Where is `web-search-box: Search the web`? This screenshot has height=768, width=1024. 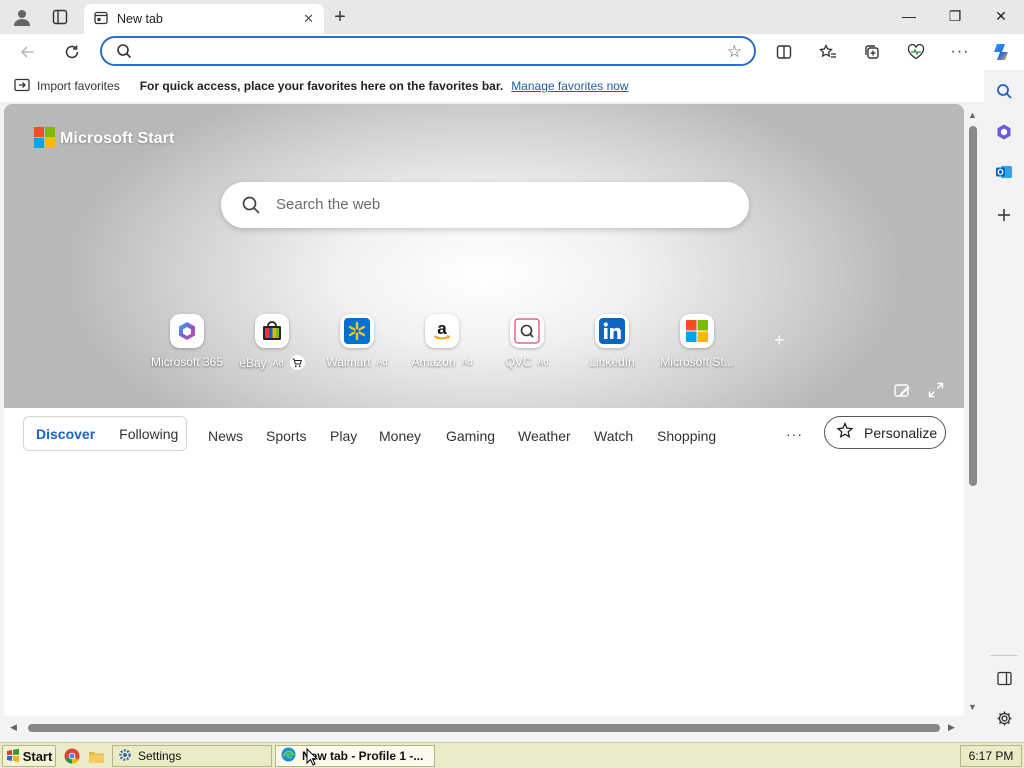
web-search-box: Search the web is located at coordinates (485, 205).